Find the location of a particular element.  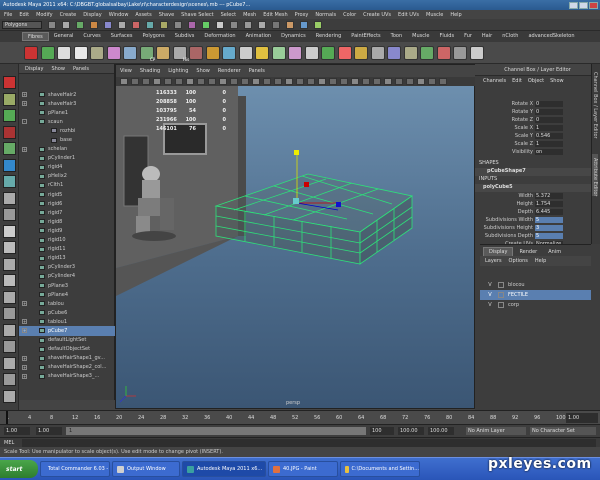

range-bar: 1 is located at coordinates (216, 431).